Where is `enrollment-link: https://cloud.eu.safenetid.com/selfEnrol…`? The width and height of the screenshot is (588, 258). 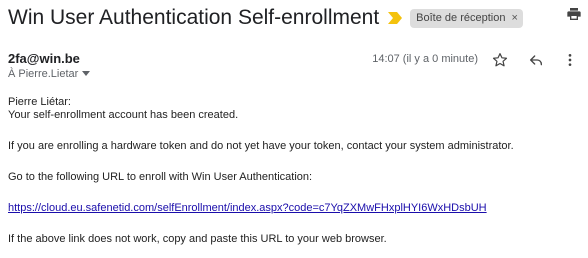
enrollment-link: https://cloud.eu.safenetid.com/selfEnrol… is located at coordinates (247, 208).